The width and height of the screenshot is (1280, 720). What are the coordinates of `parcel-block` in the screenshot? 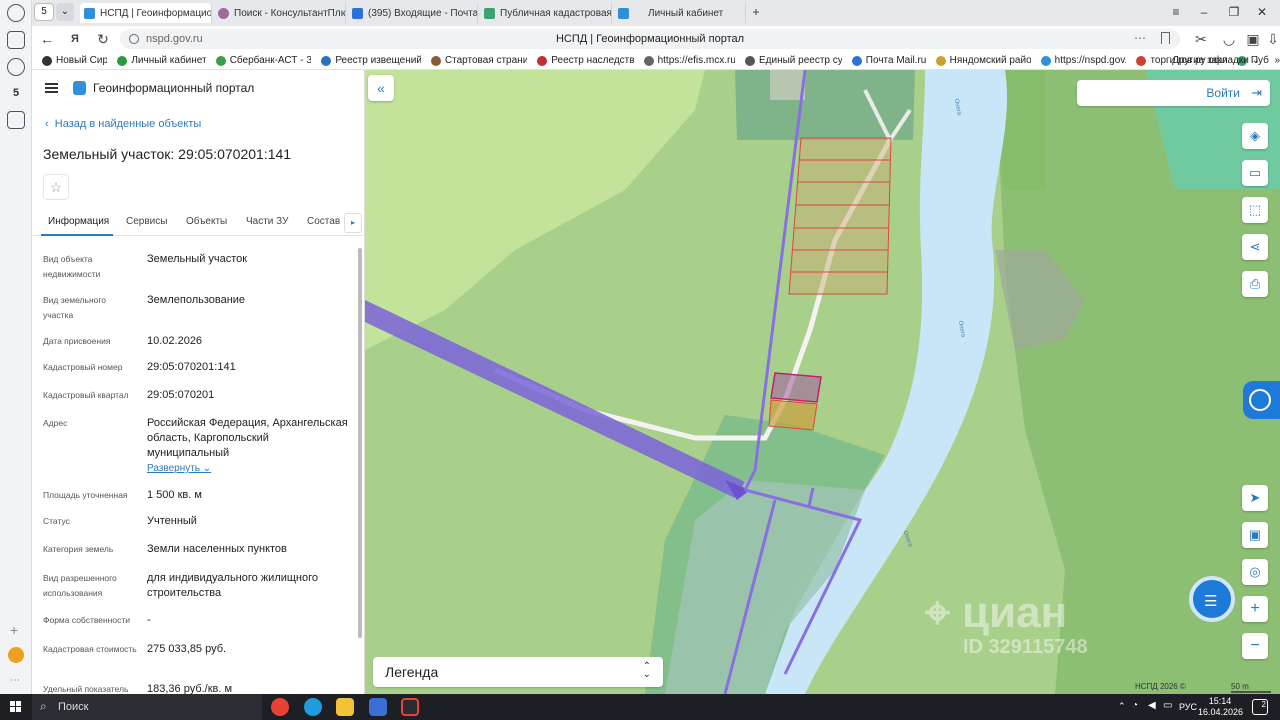 It's located at (840, 216).